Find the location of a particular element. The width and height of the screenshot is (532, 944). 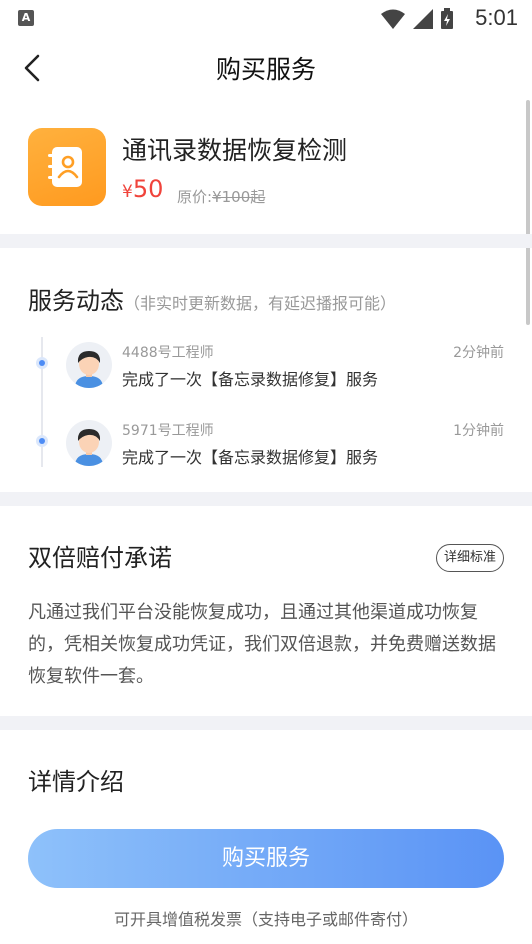

price: ¥50 is located at coordinates (142, 189).